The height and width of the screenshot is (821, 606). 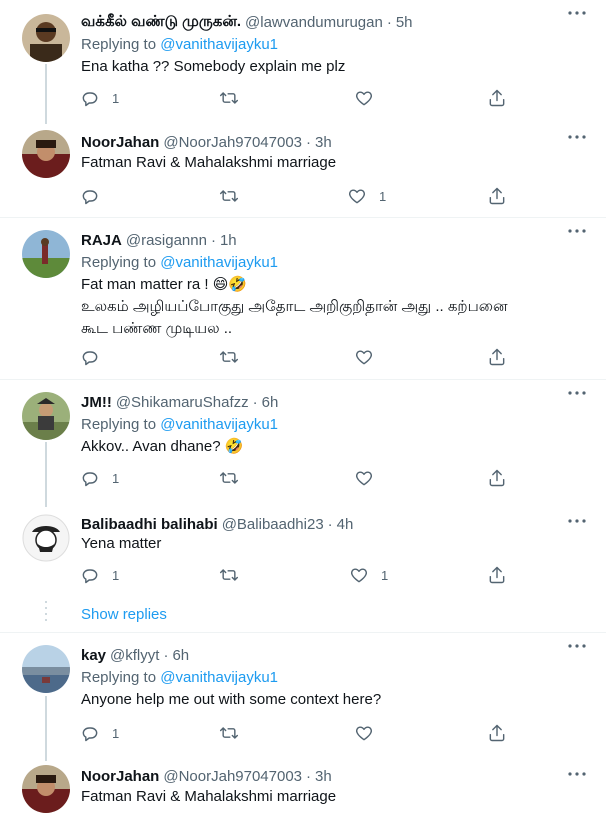 I want to click on author-handle: @Balibaadhi23, so click(x=273, y=524).